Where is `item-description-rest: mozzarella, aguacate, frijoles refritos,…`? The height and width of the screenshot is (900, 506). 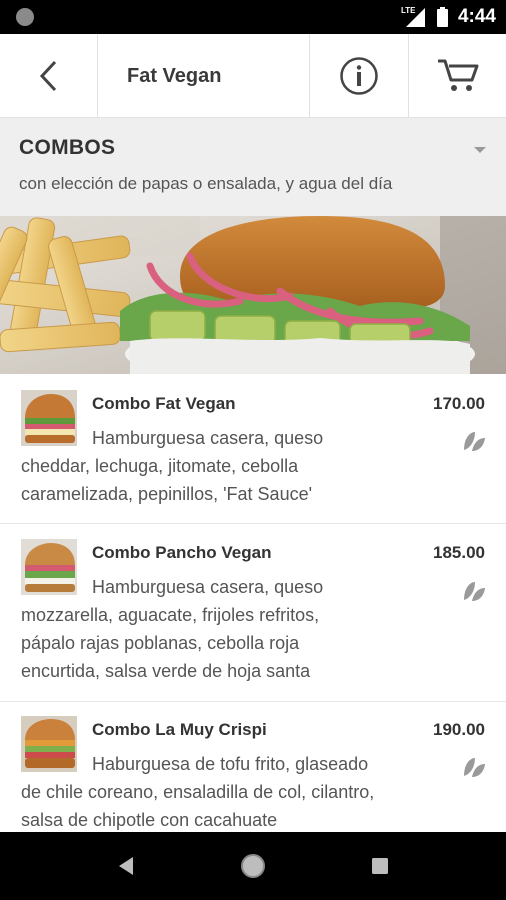
item-description-rest: mozzarella, aguacate, frijoles refritos,… is located at coordinates (170, 643).